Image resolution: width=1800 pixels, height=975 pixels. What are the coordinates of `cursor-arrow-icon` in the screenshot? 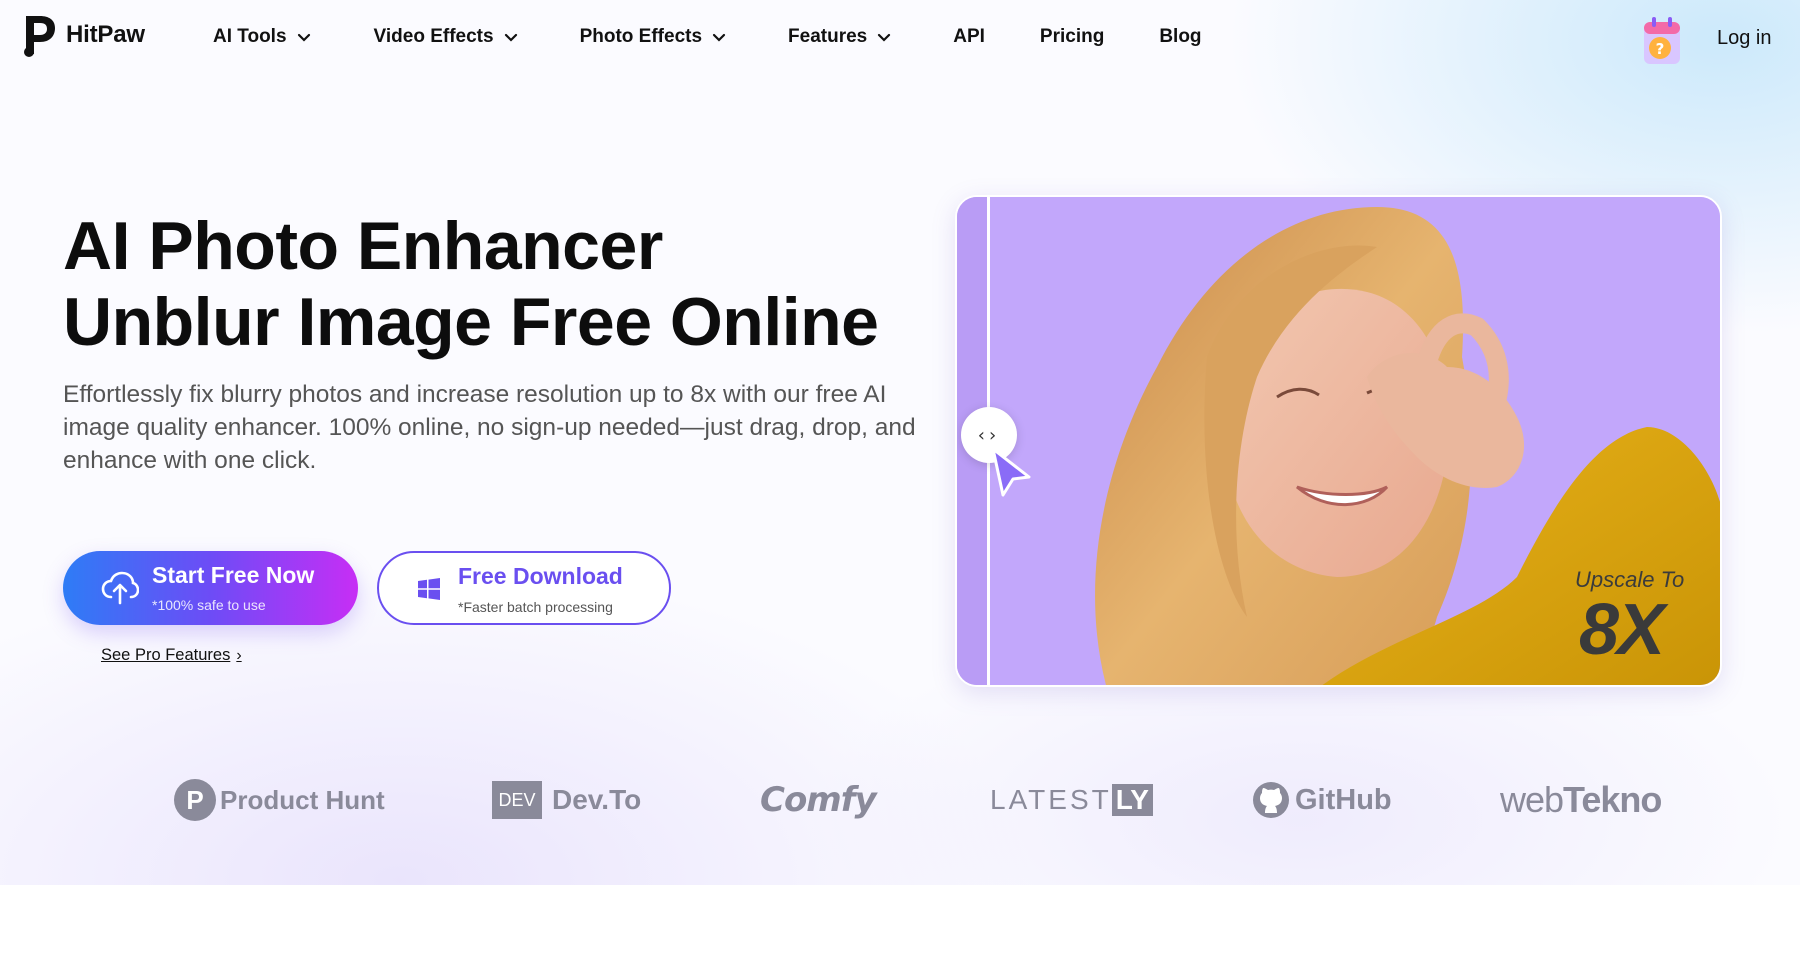 It's located at (1011, 472).